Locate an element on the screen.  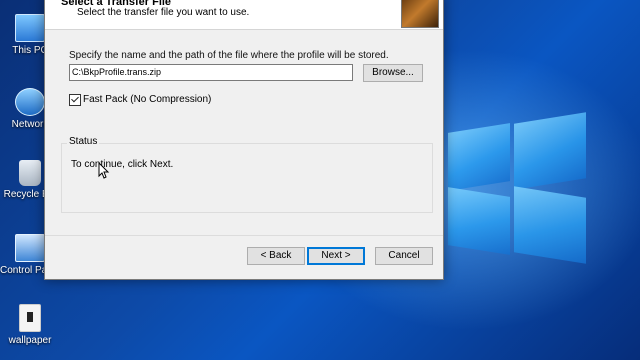
desktop-icon-wallpaper: wallpaper is located at coordinates (30, 325).